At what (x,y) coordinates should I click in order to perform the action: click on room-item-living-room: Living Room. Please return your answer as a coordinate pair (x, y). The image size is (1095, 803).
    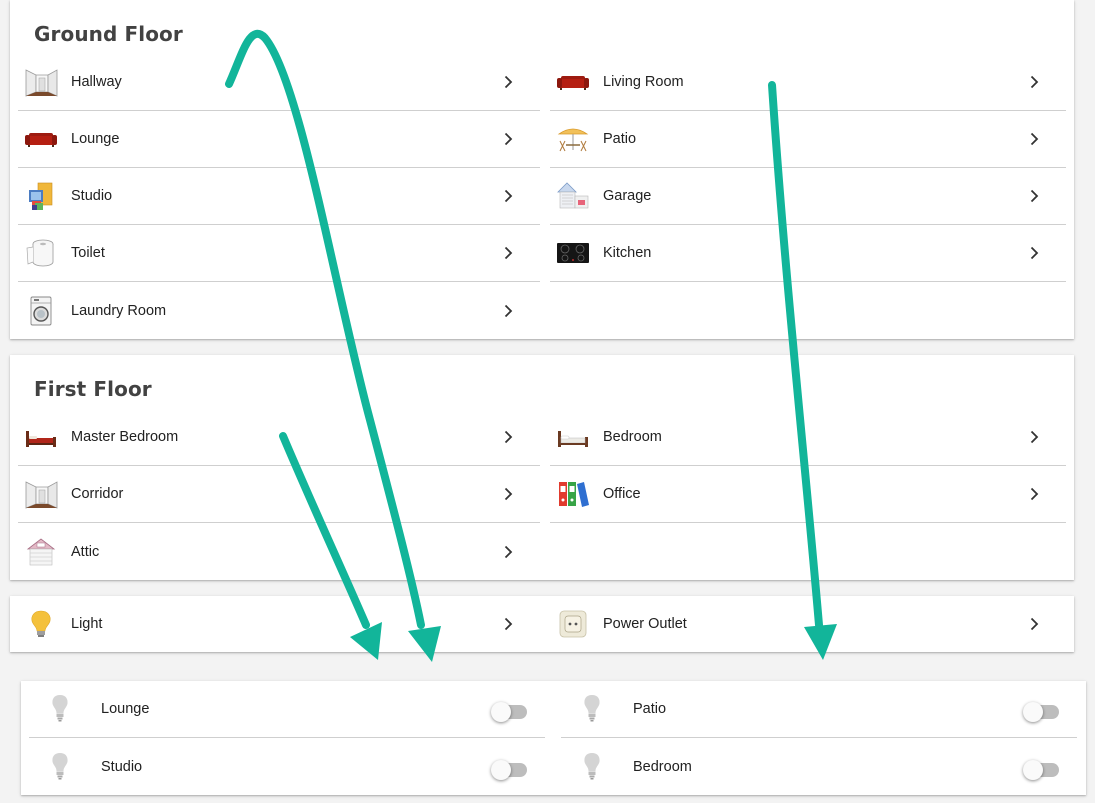
    Looking at the image, I should click on (808, 82).